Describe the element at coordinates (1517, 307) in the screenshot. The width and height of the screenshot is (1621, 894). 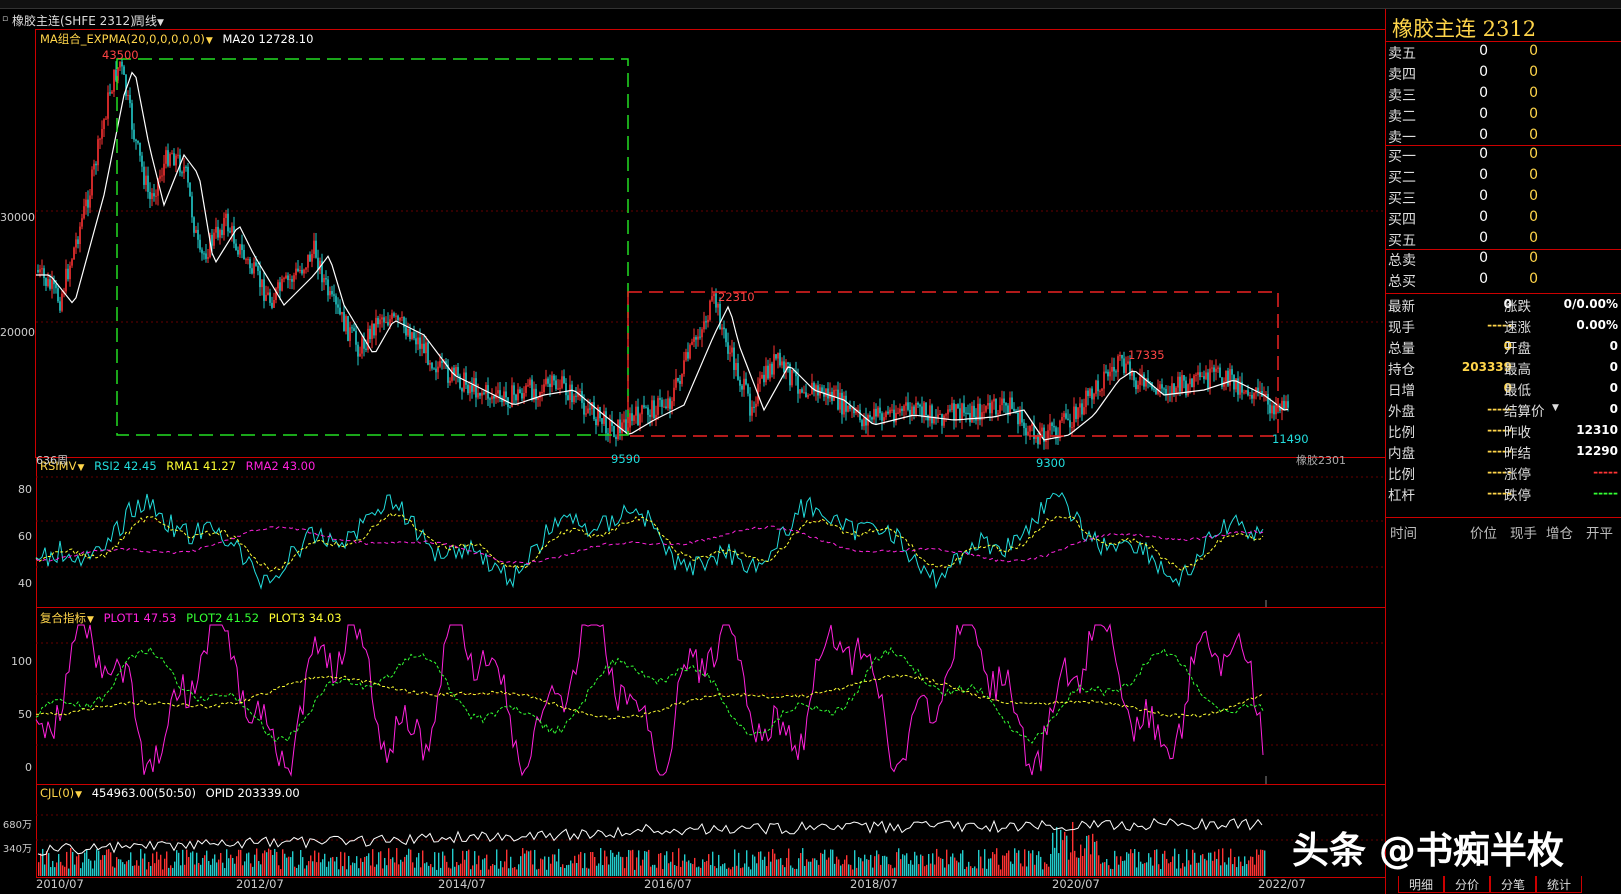
I see `stat-label: 涨跌` at that location.